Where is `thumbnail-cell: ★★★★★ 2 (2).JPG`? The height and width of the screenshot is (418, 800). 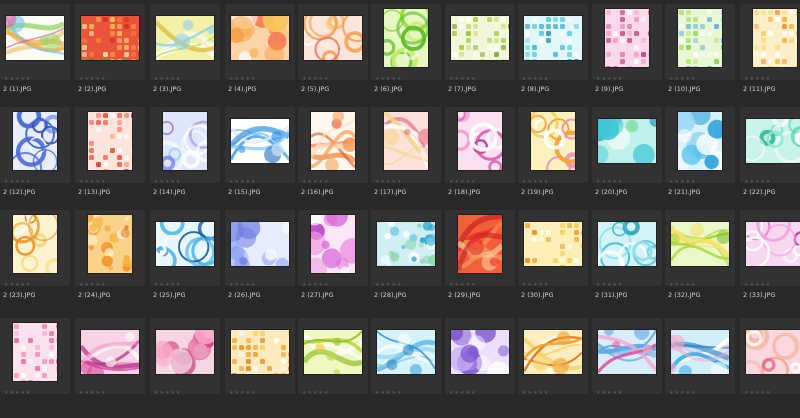 thumbnail-cell: ★★★★★ 2 (2).JPG is located at coordinates (110, 54).